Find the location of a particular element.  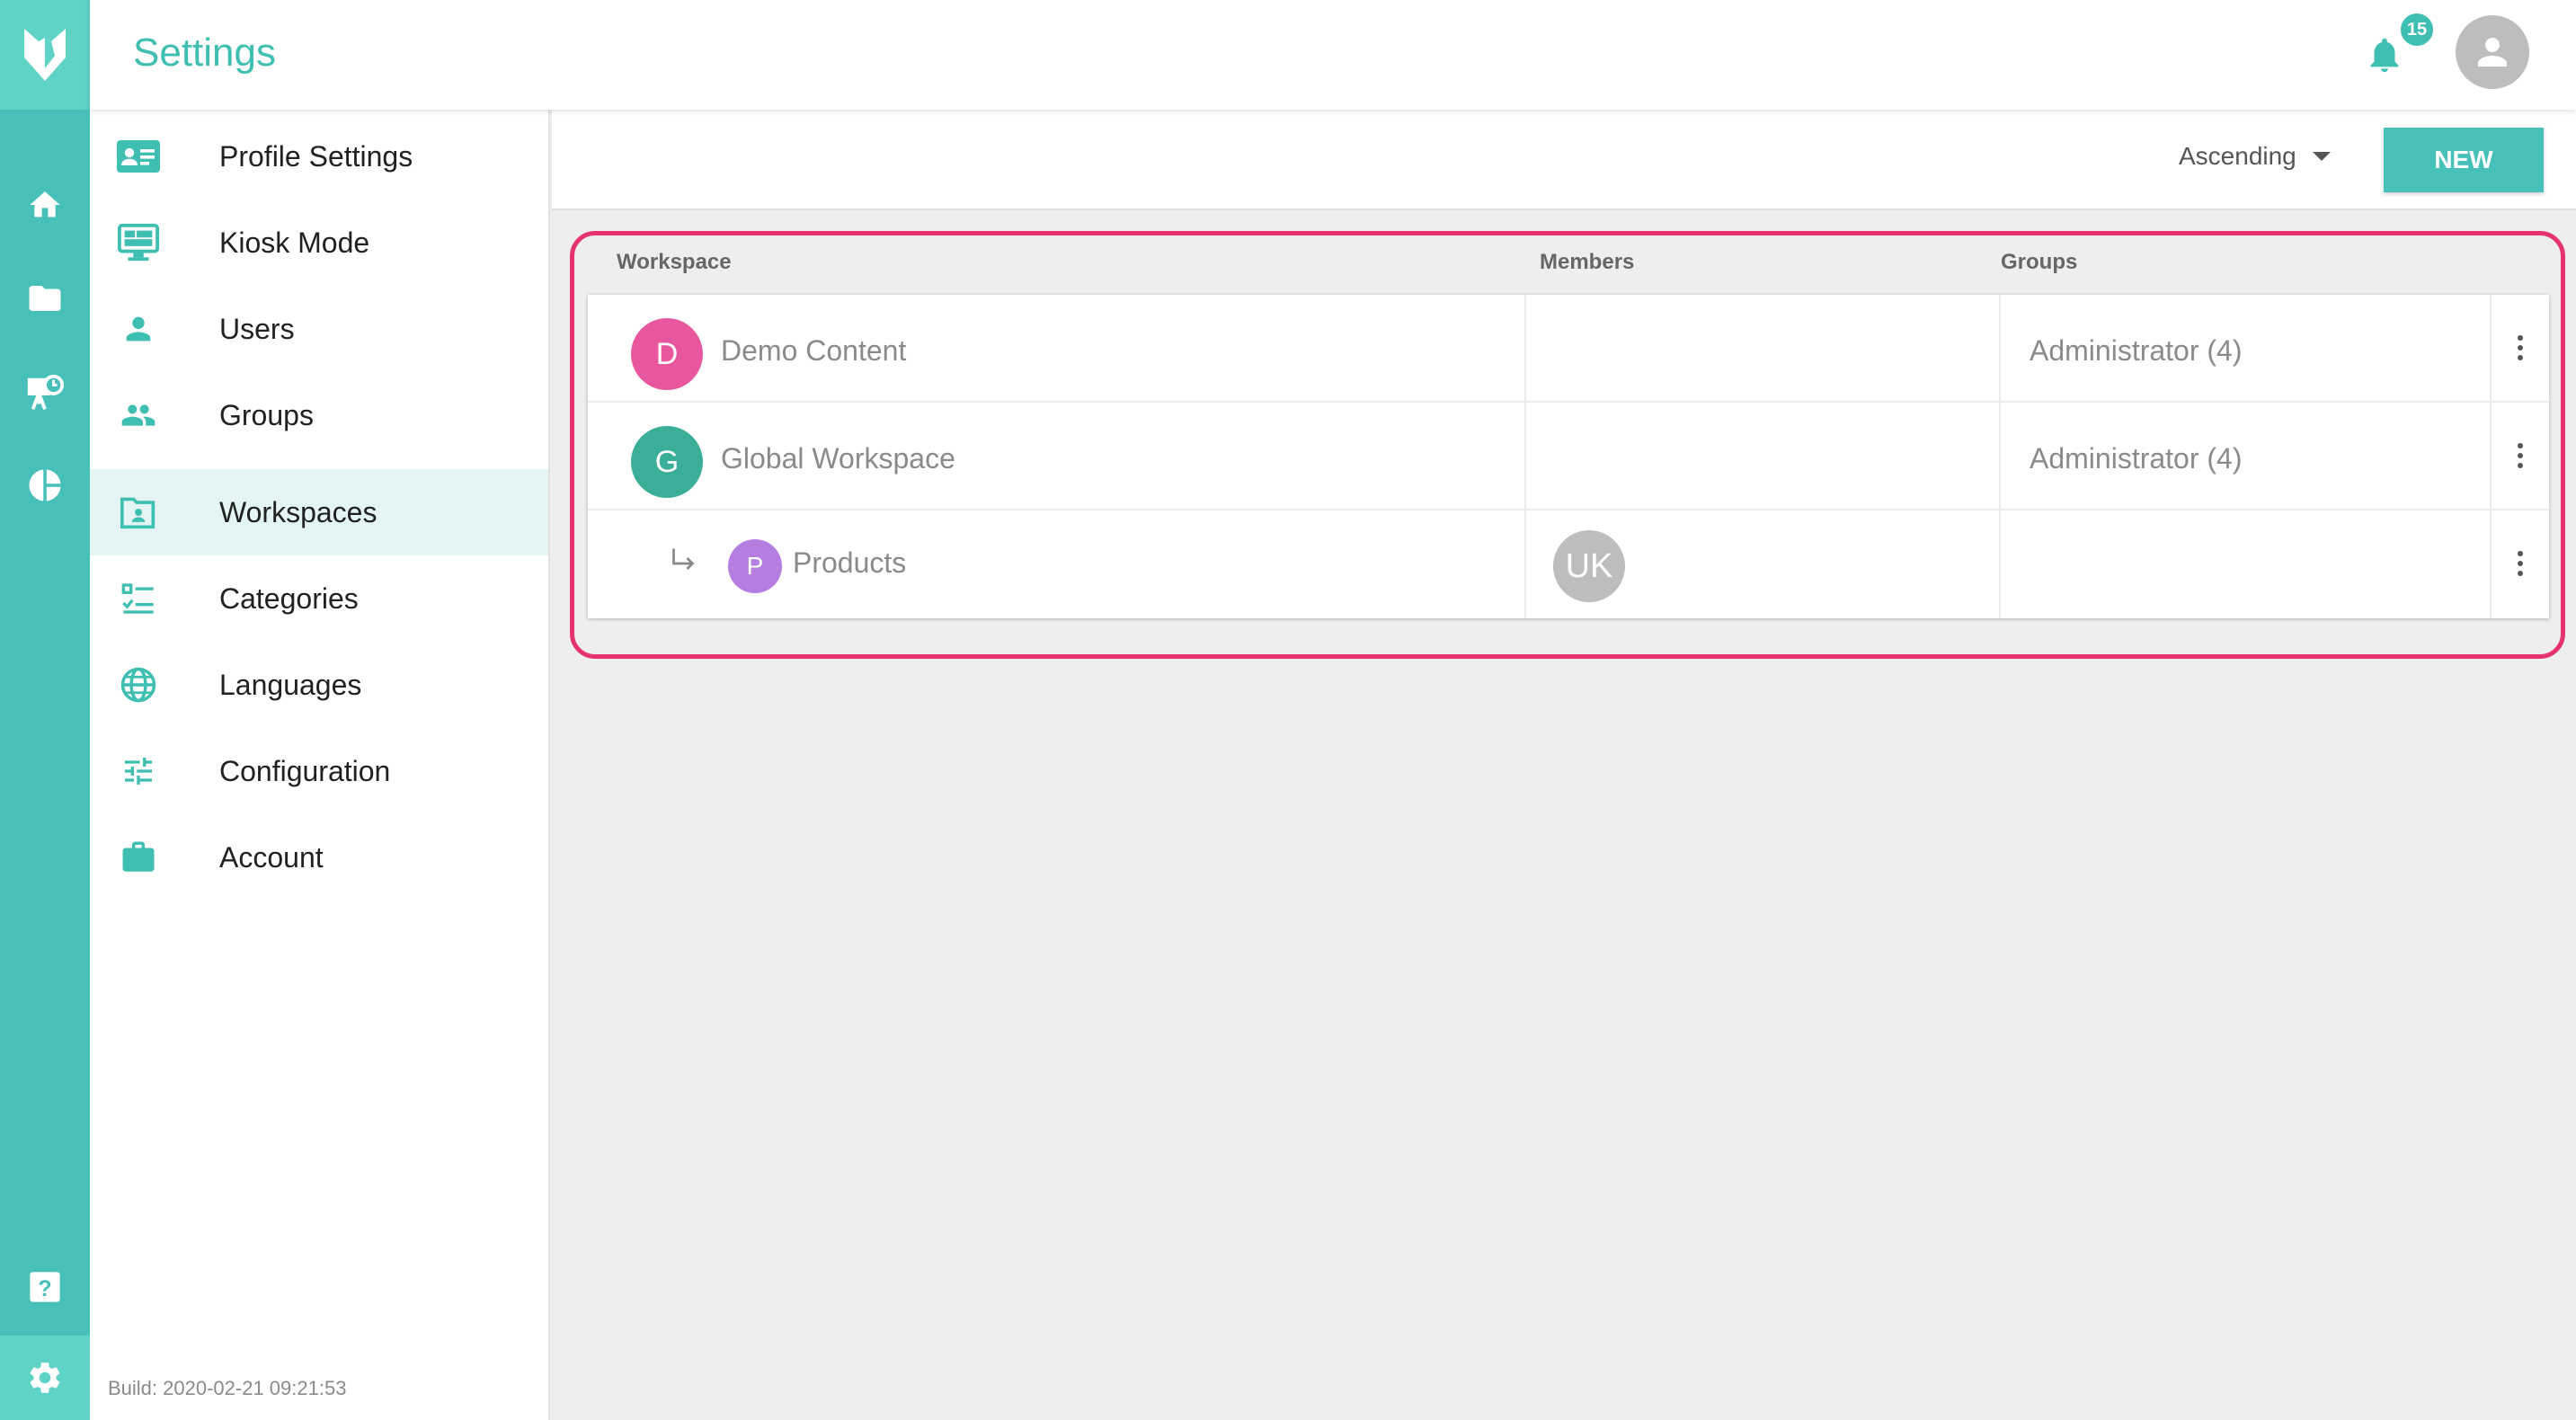

monitor-icon is located at coordinates (138, 242).